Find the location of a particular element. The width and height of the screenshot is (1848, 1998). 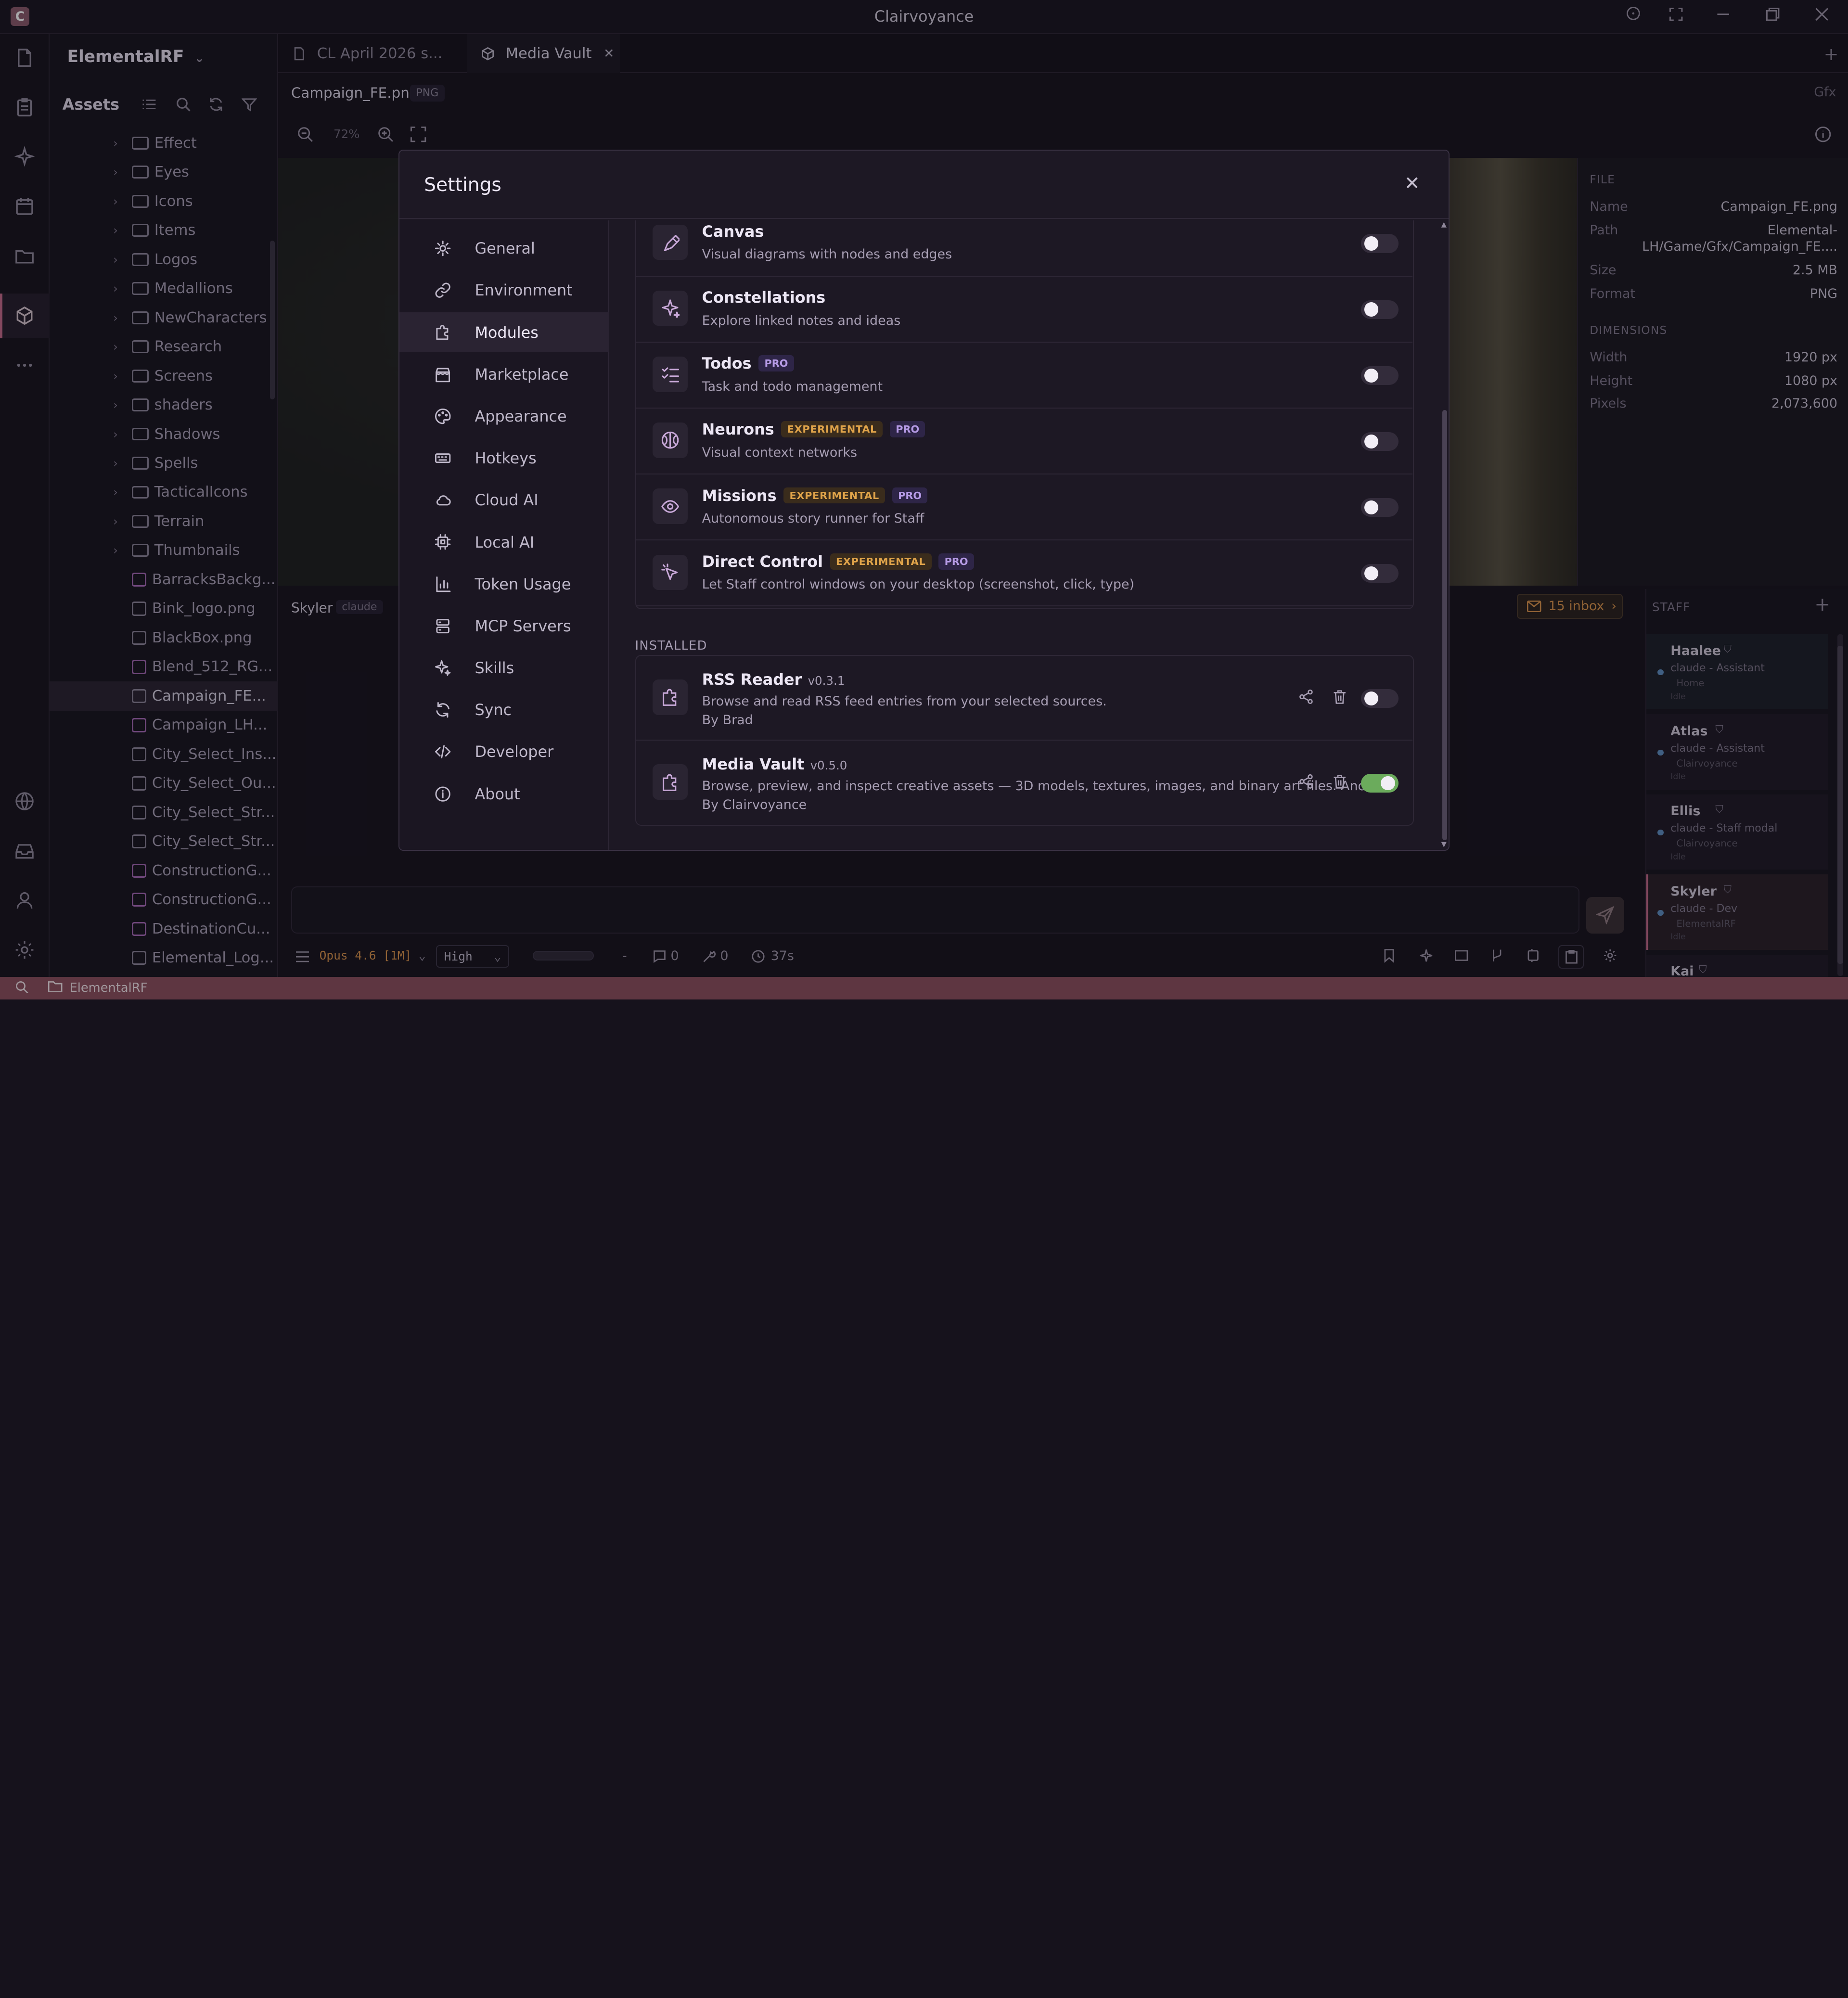

keyboard-icon is located at coordinates (440, 458).